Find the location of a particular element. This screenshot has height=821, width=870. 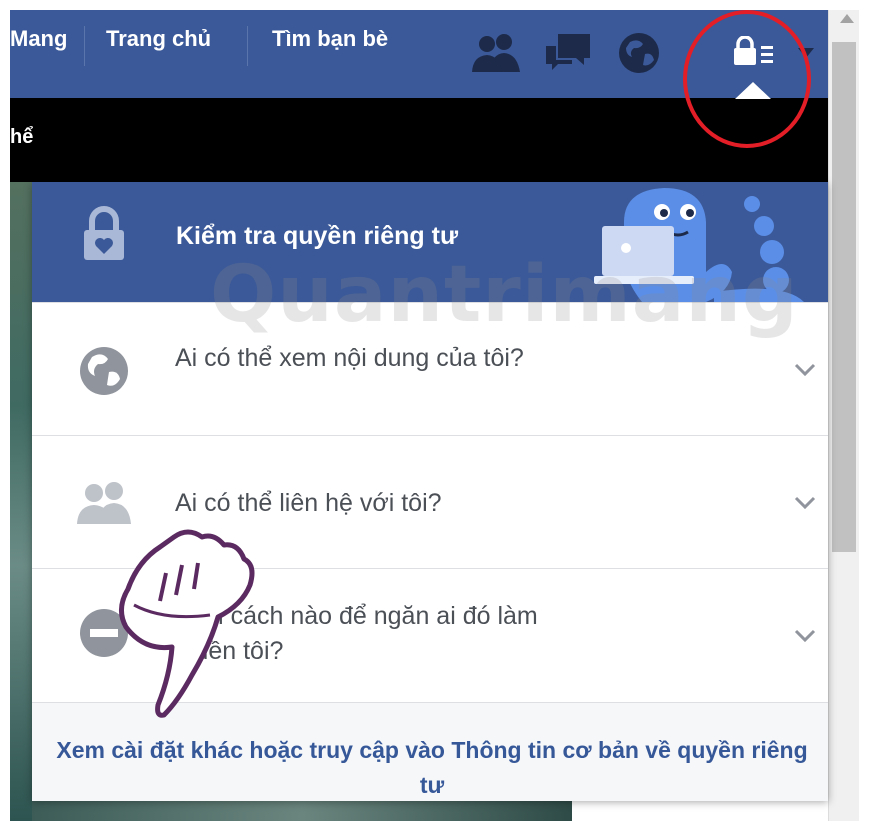

scrollbar-thumb is located at coordinates (844, 297).